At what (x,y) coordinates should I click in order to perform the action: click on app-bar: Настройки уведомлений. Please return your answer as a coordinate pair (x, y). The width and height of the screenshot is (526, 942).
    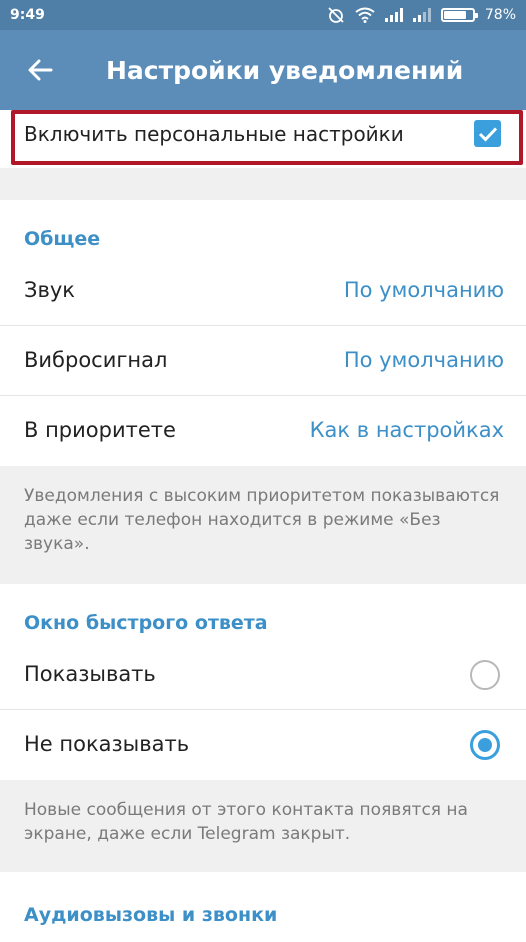
    Looking at the image, I should click on (263, 70).